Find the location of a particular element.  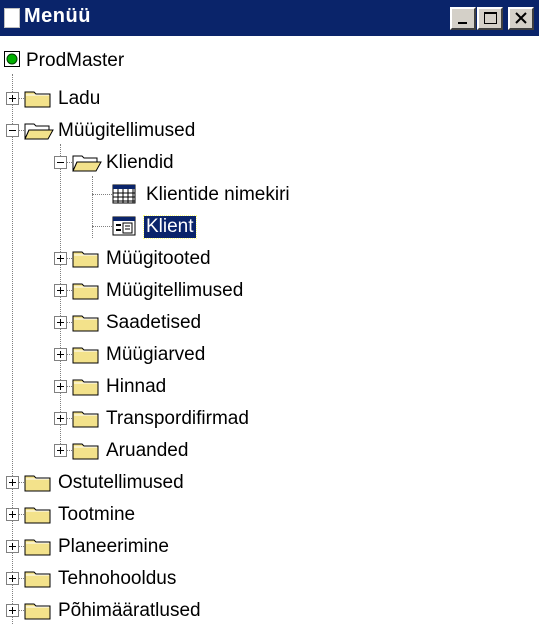

tree-item: Kliendid is located at coordinates (200, 163).